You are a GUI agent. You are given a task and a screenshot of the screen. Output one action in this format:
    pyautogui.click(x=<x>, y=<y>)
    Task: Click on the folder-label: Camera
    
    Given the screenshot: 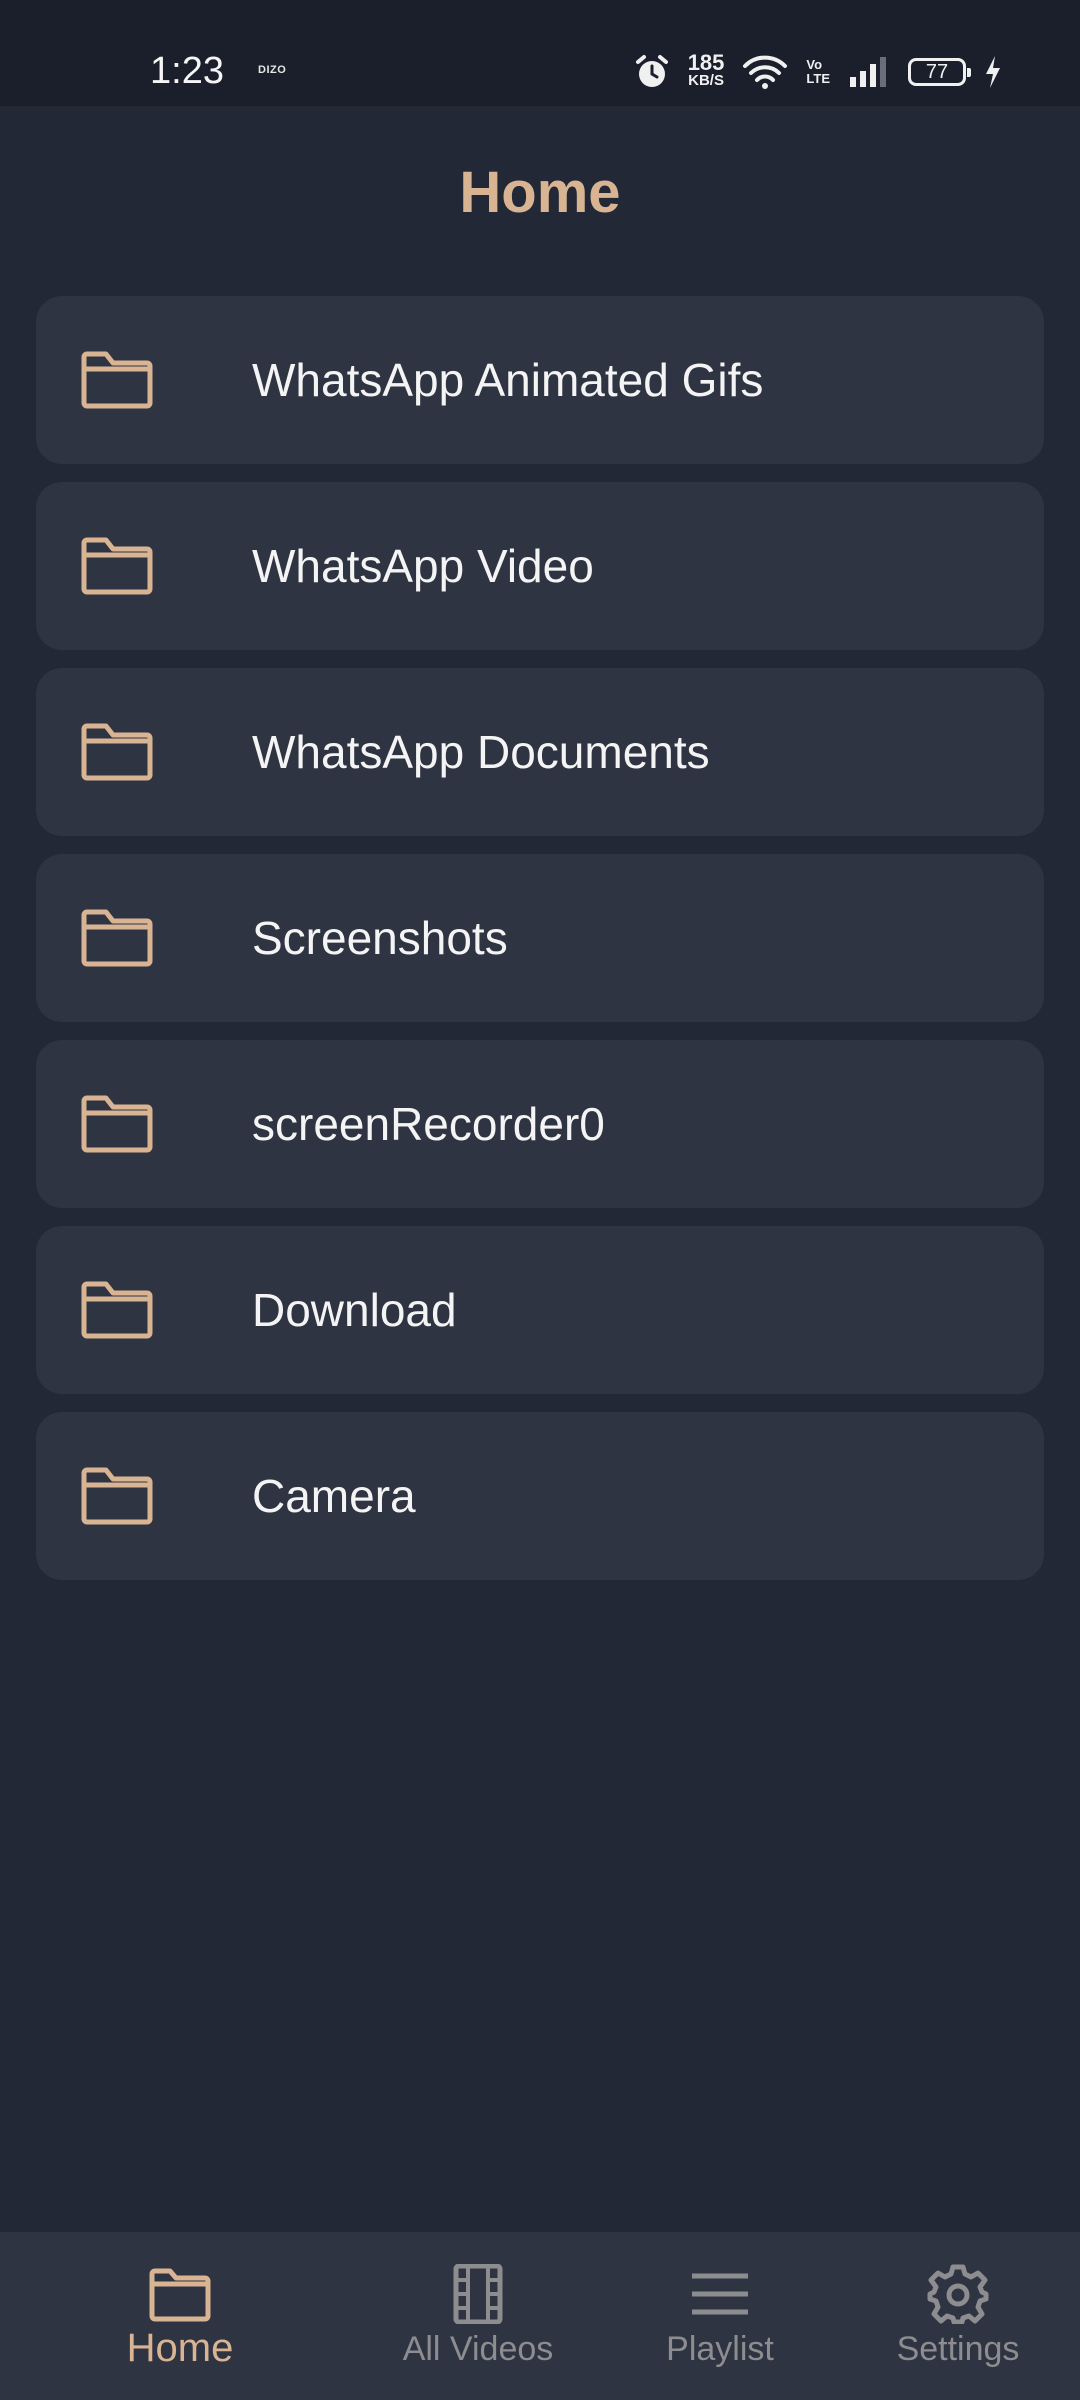 What is the action you would take?
    pyautogui.click(x=334, y=1496)
    